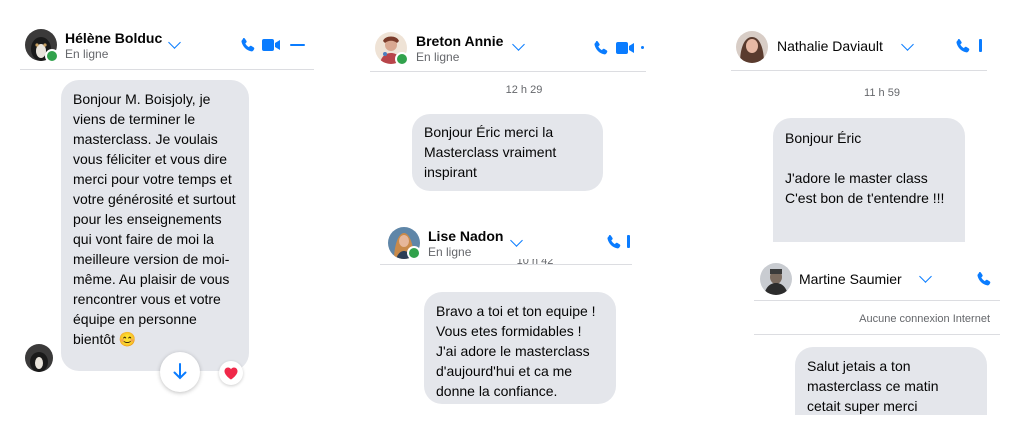  I want to click on contact-name: Nathalie Daviault, so click(830, 46).